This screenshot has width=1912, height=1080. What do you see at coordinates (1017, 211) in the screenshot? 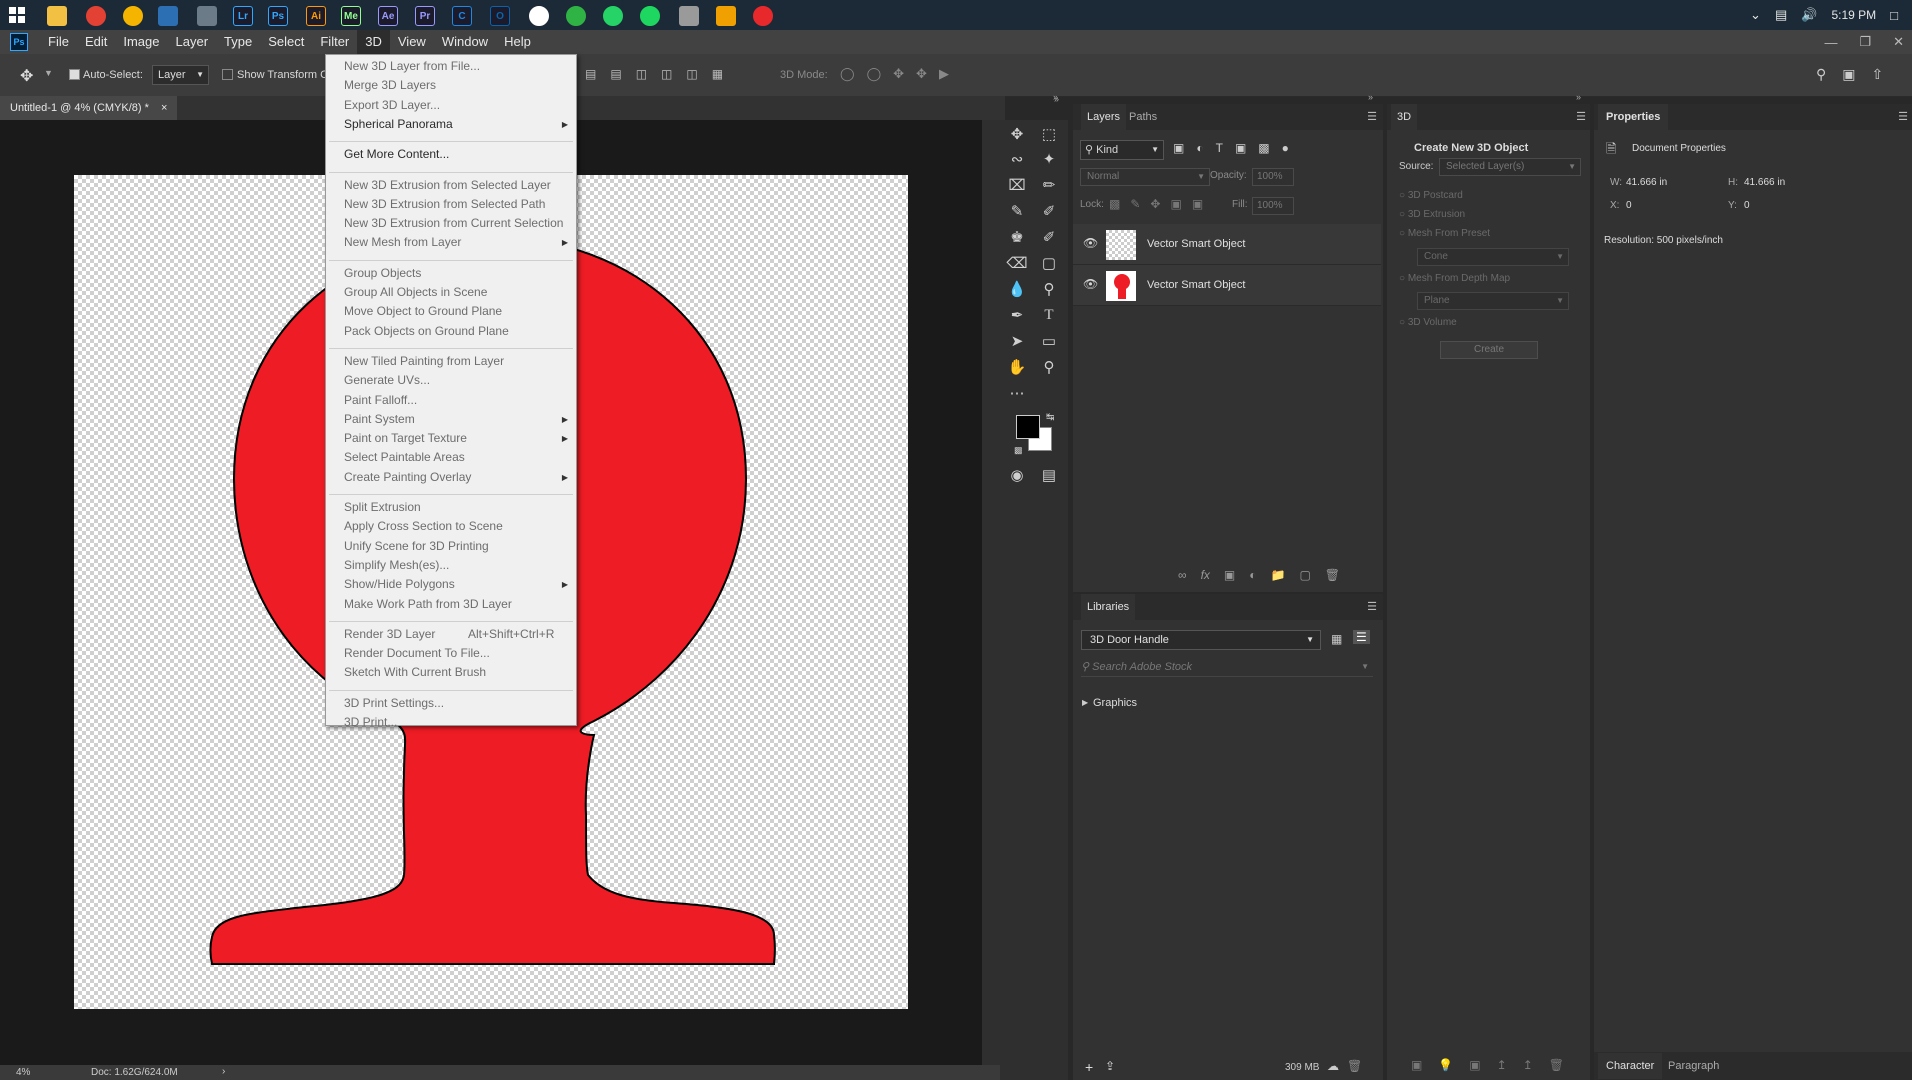
I see `healing-brush-tool-icon: ✎` at bounding box center [1017, 211].